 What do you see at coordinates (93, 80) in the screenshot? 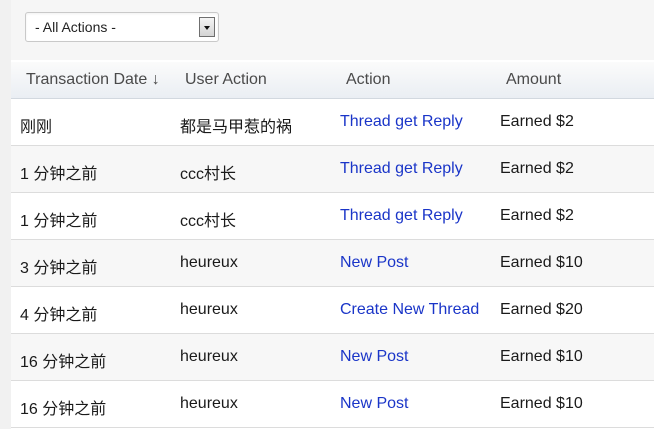
I see `column-header-transaction-date: Transaction Date ↓` at bounding box center [93, 80].